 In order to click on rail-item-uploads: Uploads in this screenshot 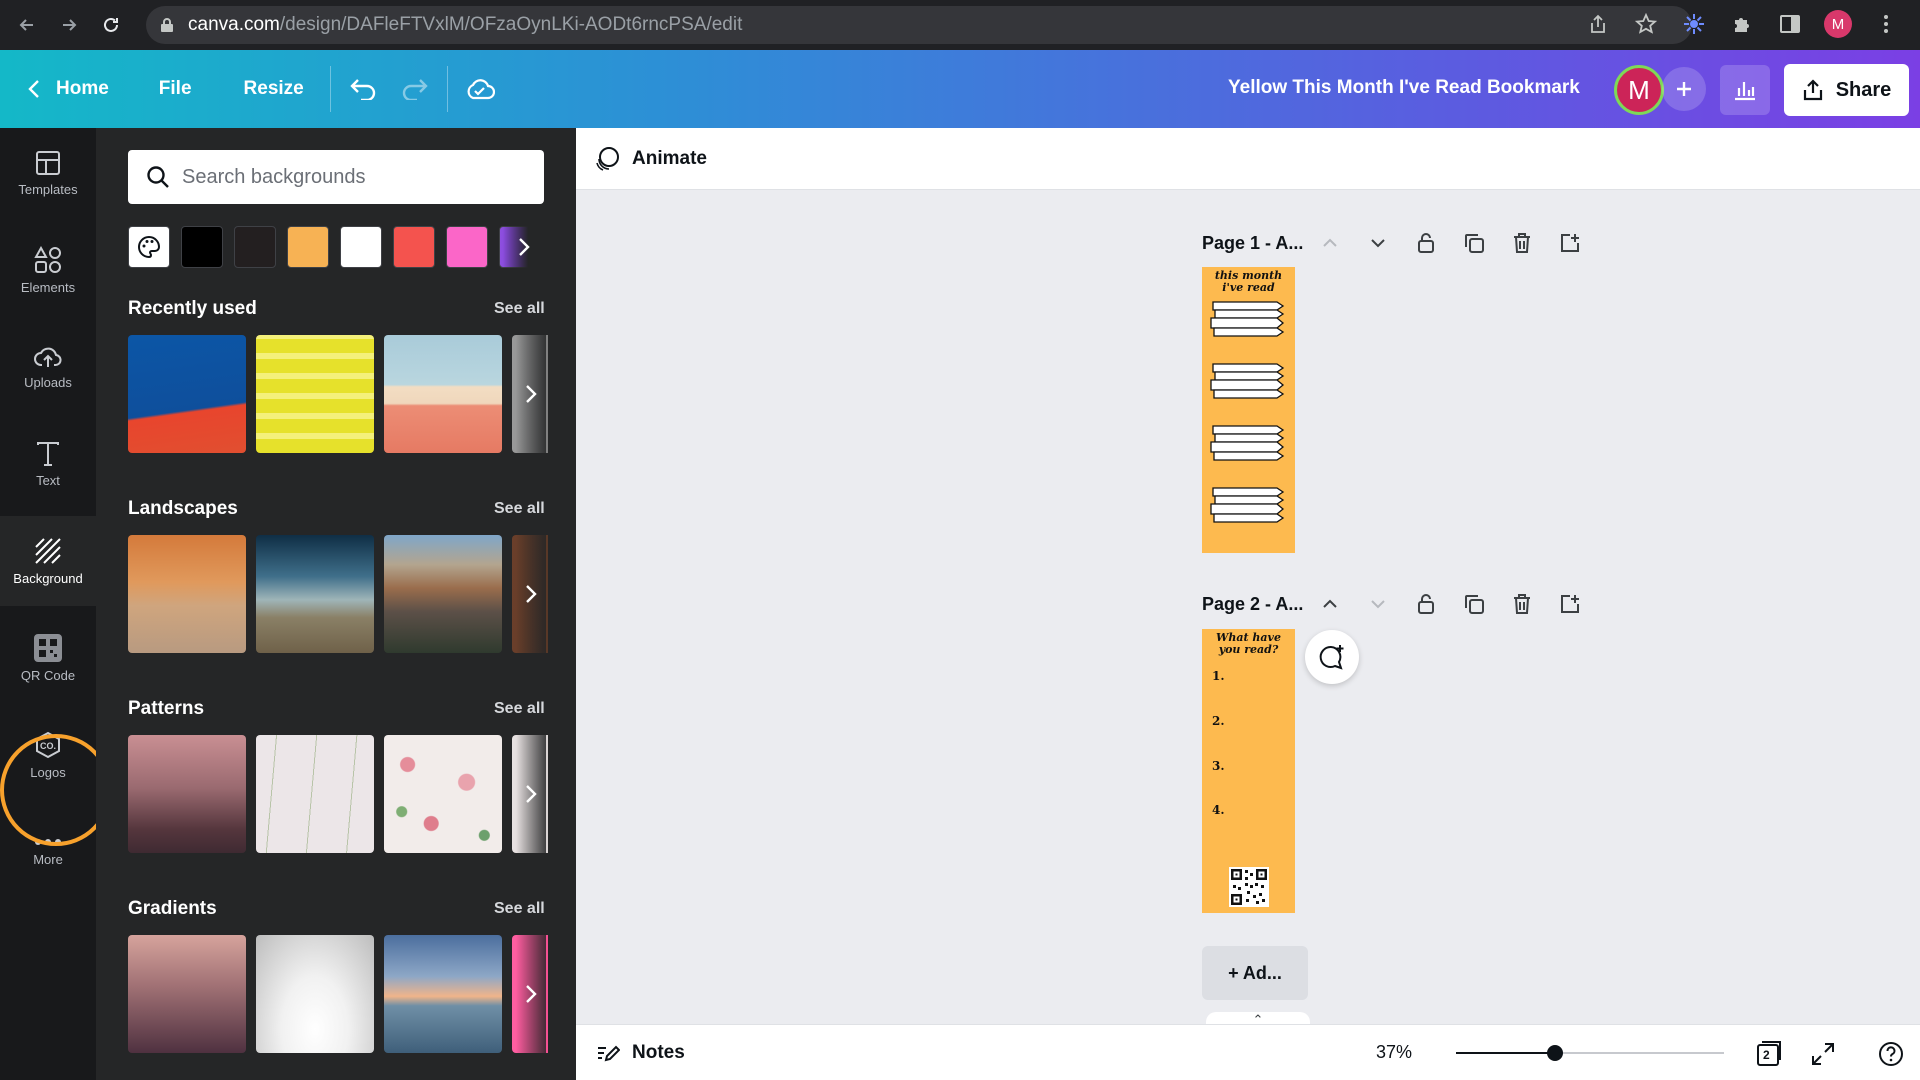, I will do `click(48, 367)`.